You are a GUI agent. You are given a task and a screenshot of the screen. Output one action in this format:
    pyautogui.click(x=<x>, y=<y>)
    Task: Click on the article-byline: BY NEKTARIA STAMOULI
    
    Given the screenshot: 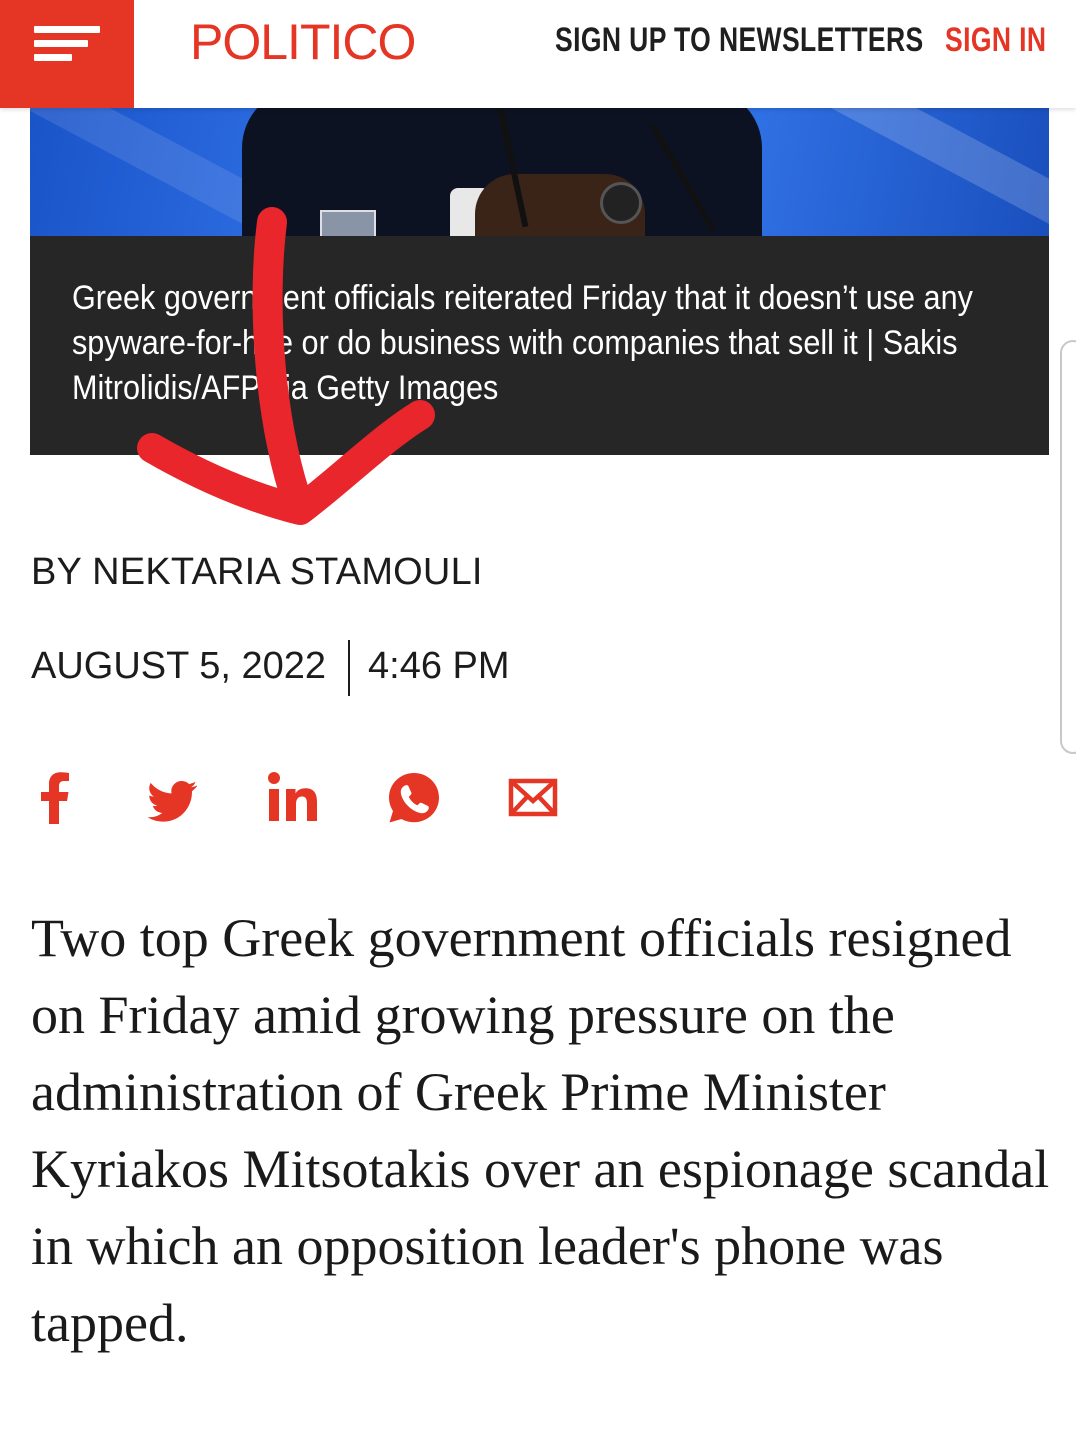 What is the action you would take?
    pyautogui.click(x=257, y=572)
    